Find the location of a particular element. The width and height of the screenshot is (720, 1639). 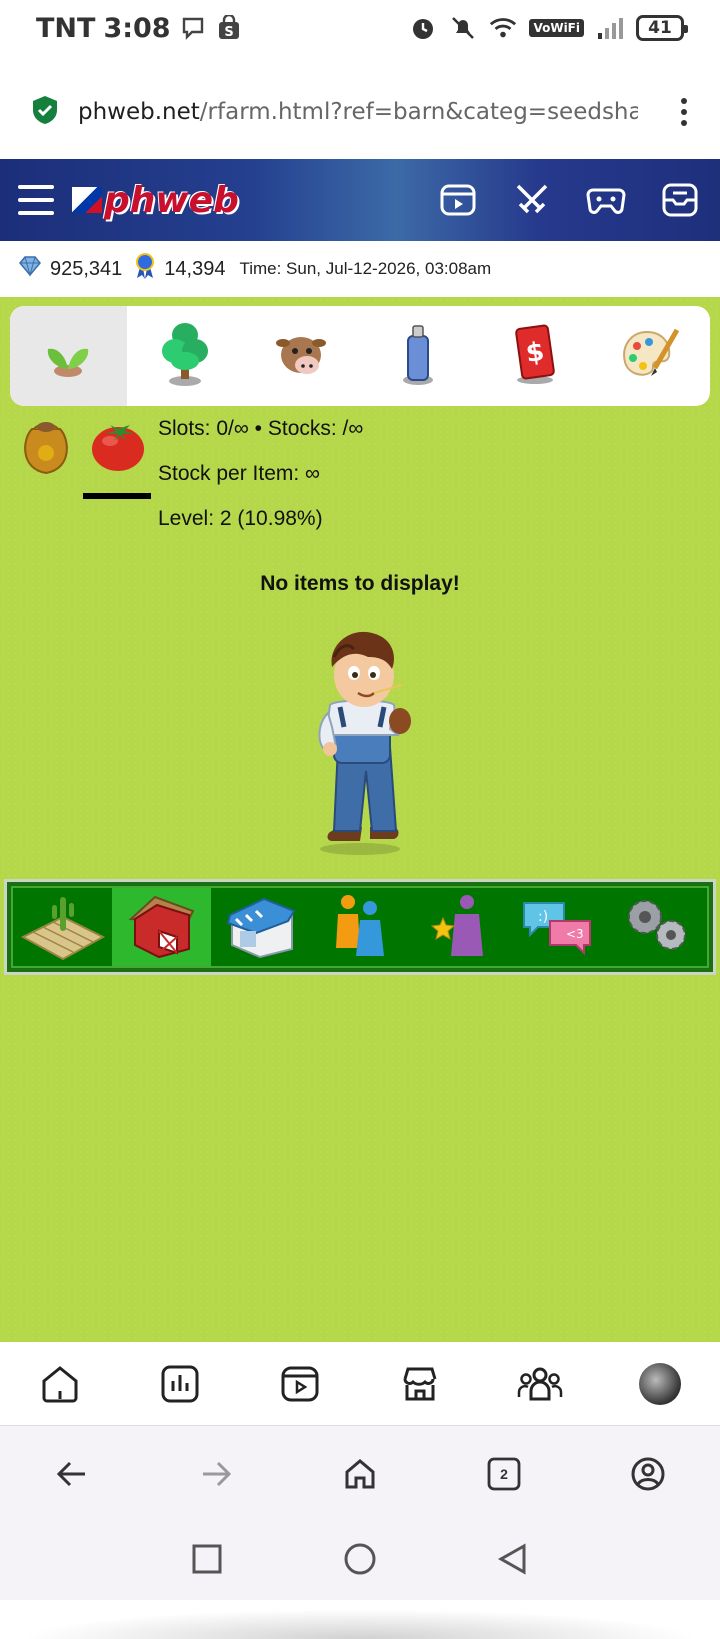

avatar is located at coordinates (660, 1383).